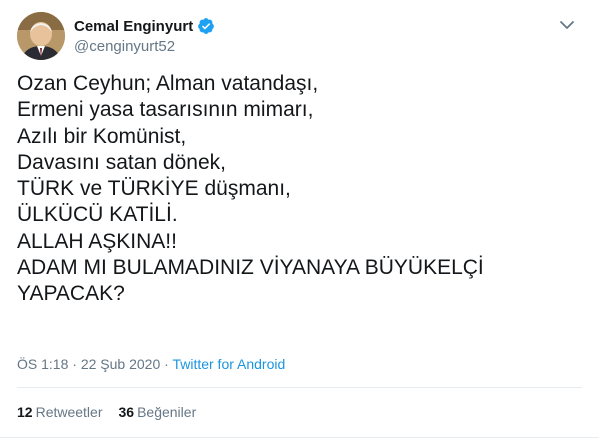 This screenshot has width=599, height=438. What do you see at coordinates (126, 412) in the screenshot?
I see `likes-count: 36` at bounding box center [126, 412].